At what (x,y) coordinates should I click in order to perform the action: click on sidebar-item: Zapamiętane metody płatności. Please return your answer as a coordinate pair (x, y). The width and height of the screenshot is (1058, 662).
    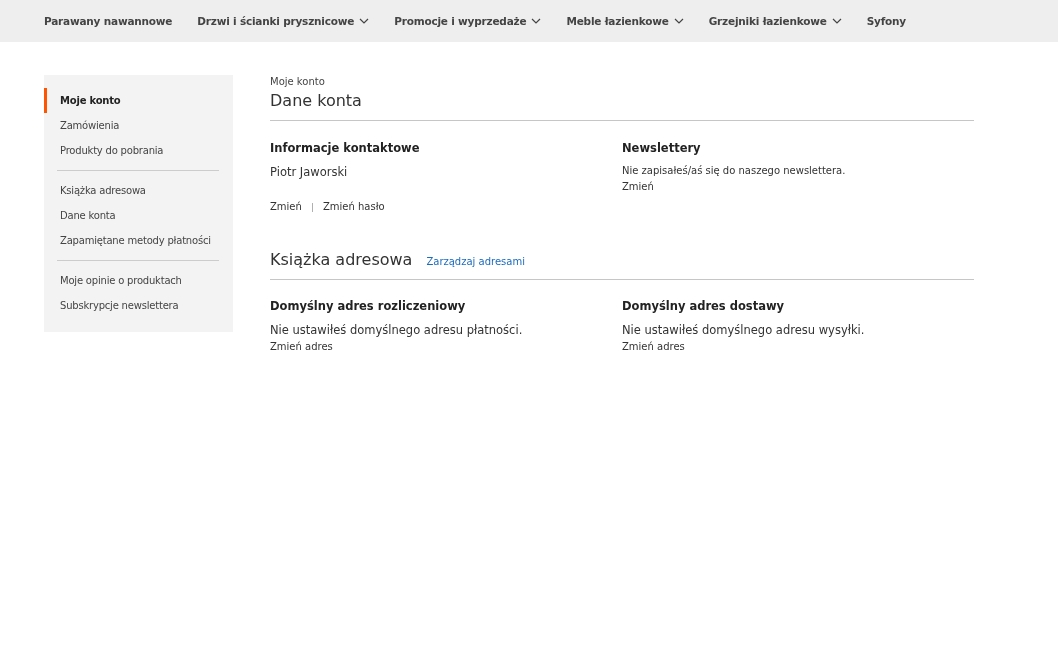
    Looking at the image, I should click on (138, 240).